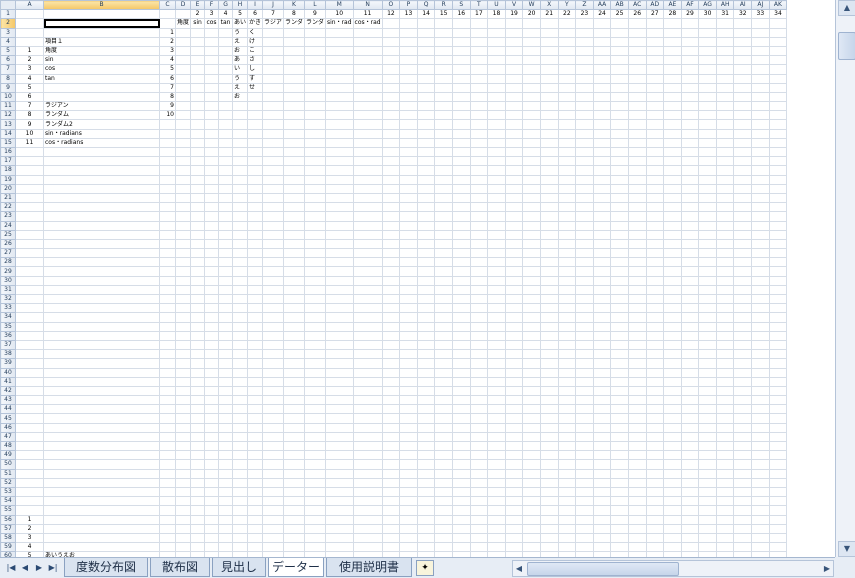 This screenshot has width=855, height=578. What do you see at coordinates (443, 391) in the screenshot?
I see `cell-r42` at bounding box center [443, 391].